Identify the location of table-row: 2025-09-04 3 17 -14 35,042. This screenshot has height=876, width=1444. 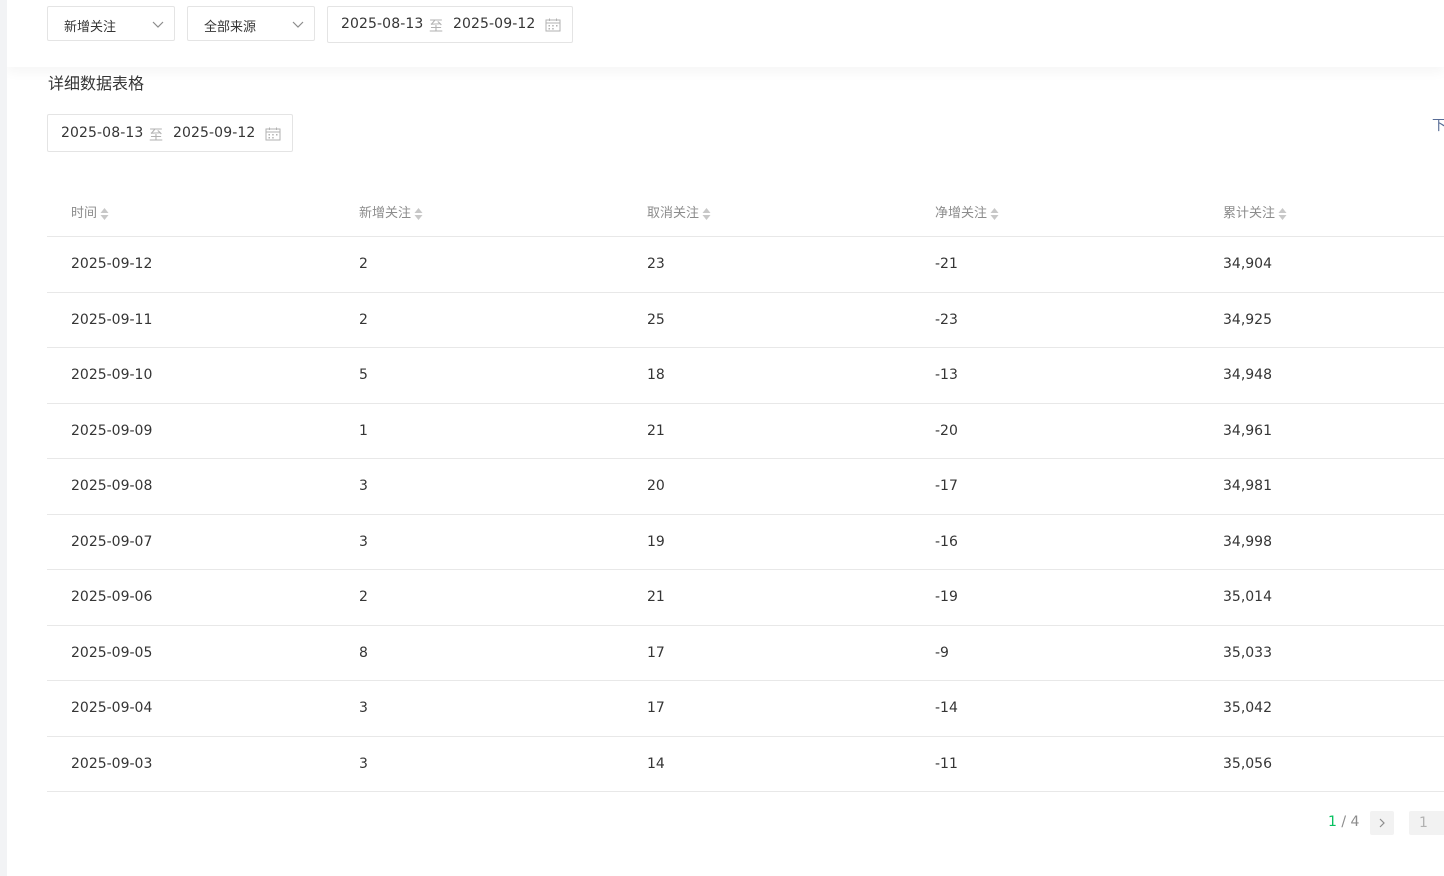
(745, 709).